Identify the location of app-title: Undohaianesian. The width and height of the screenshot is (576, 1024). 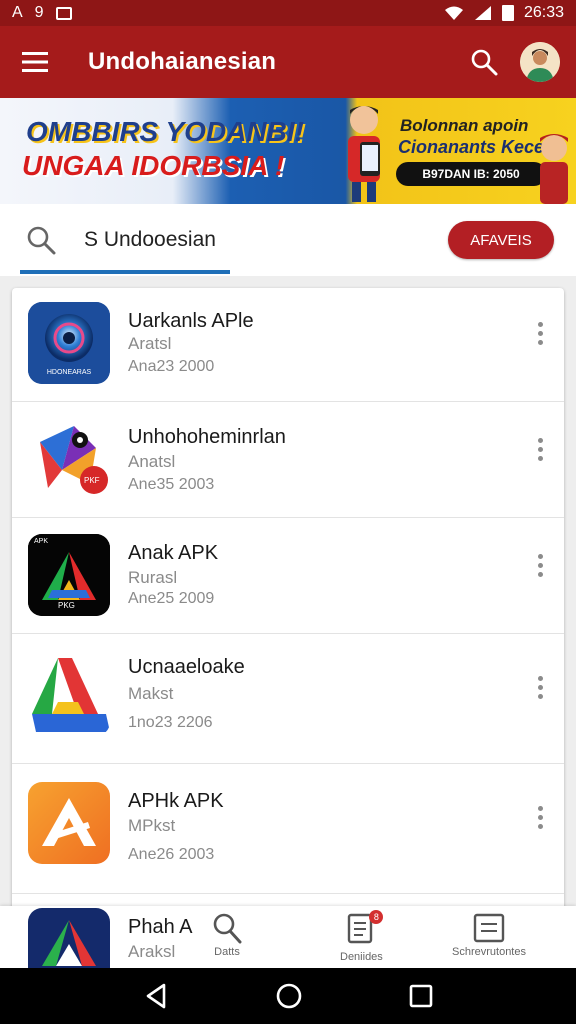
(182, 61).